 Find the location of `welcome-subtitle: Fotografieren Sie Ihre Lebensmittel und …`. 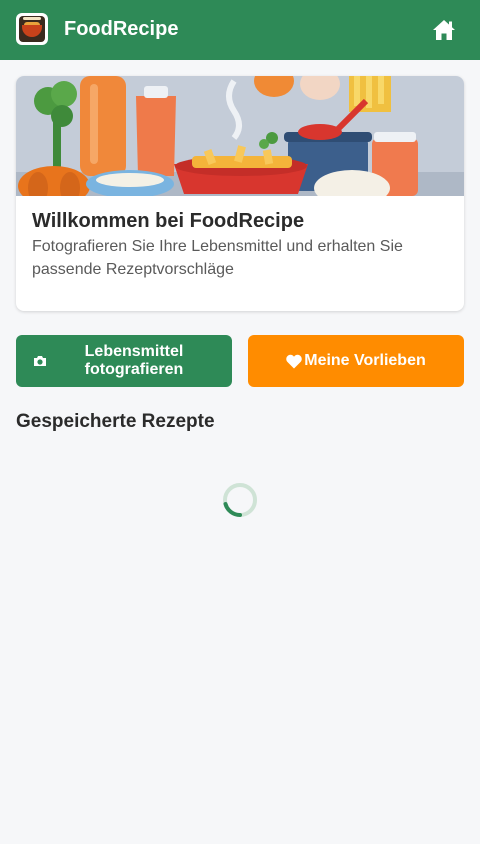

welcome-subtitle: Fotografieren Sie Ihre Lebensmittel und … is located at coordinates (217, 258).